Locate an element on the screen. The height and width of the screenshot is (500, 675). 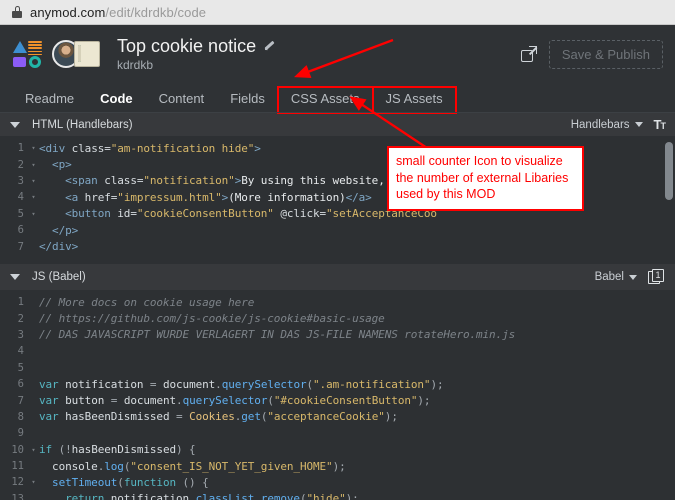
js-language-label: Babel is located at coordinates (609, 277).